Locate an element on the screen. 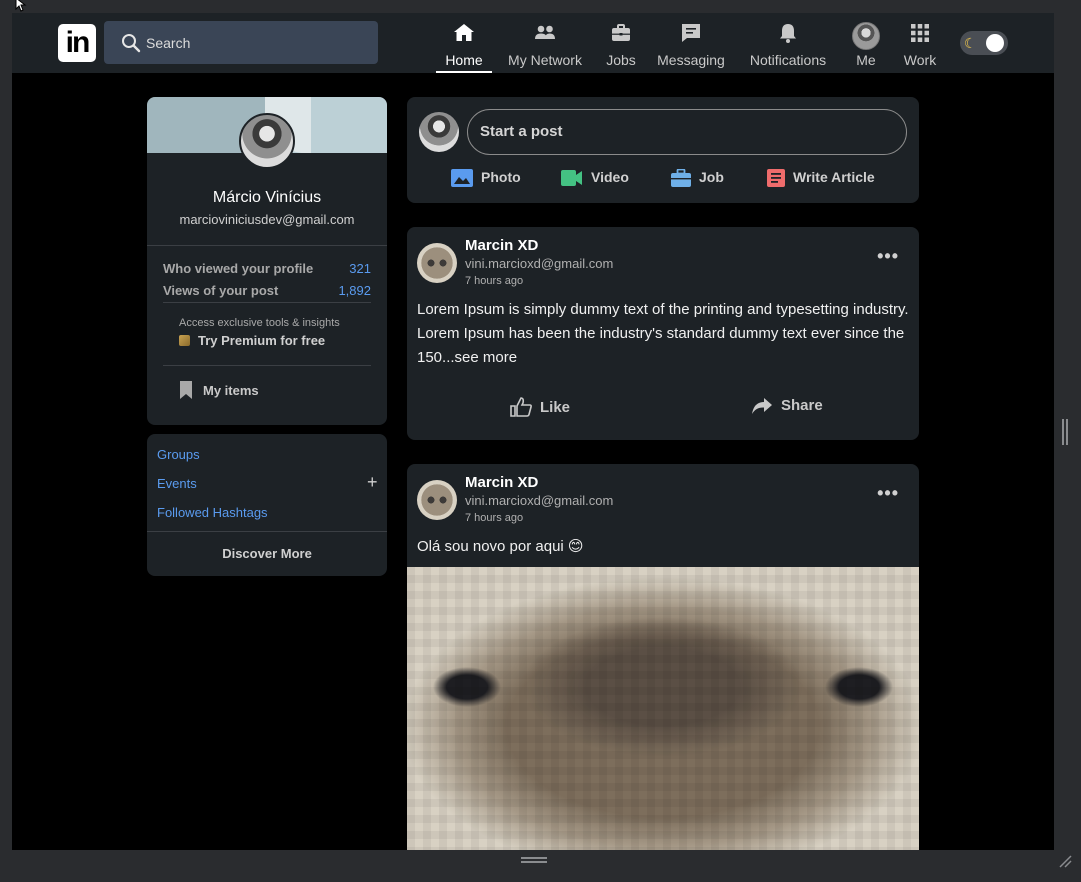  my-items-link: My items is located at coordinates (219, 390).